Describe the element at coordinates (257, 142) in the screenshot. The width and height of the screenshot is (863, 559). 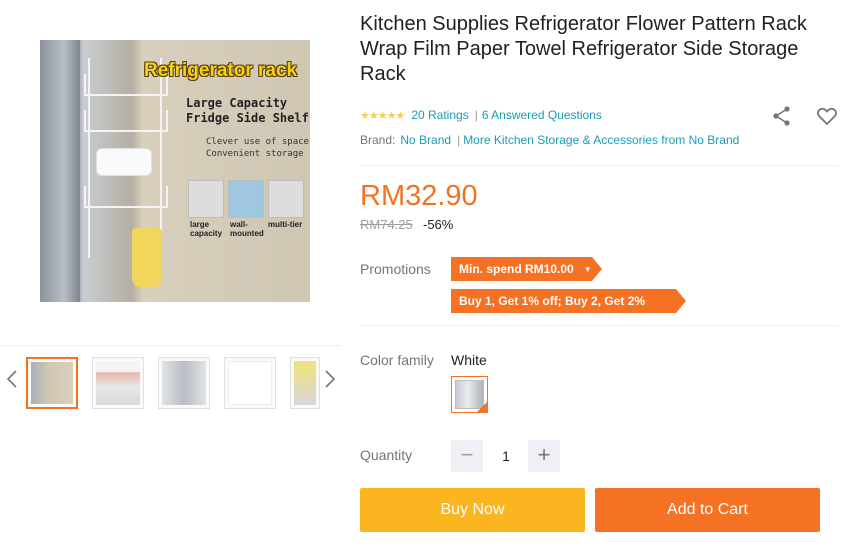
I see `image-caption-line: Clever use of space` at that location.